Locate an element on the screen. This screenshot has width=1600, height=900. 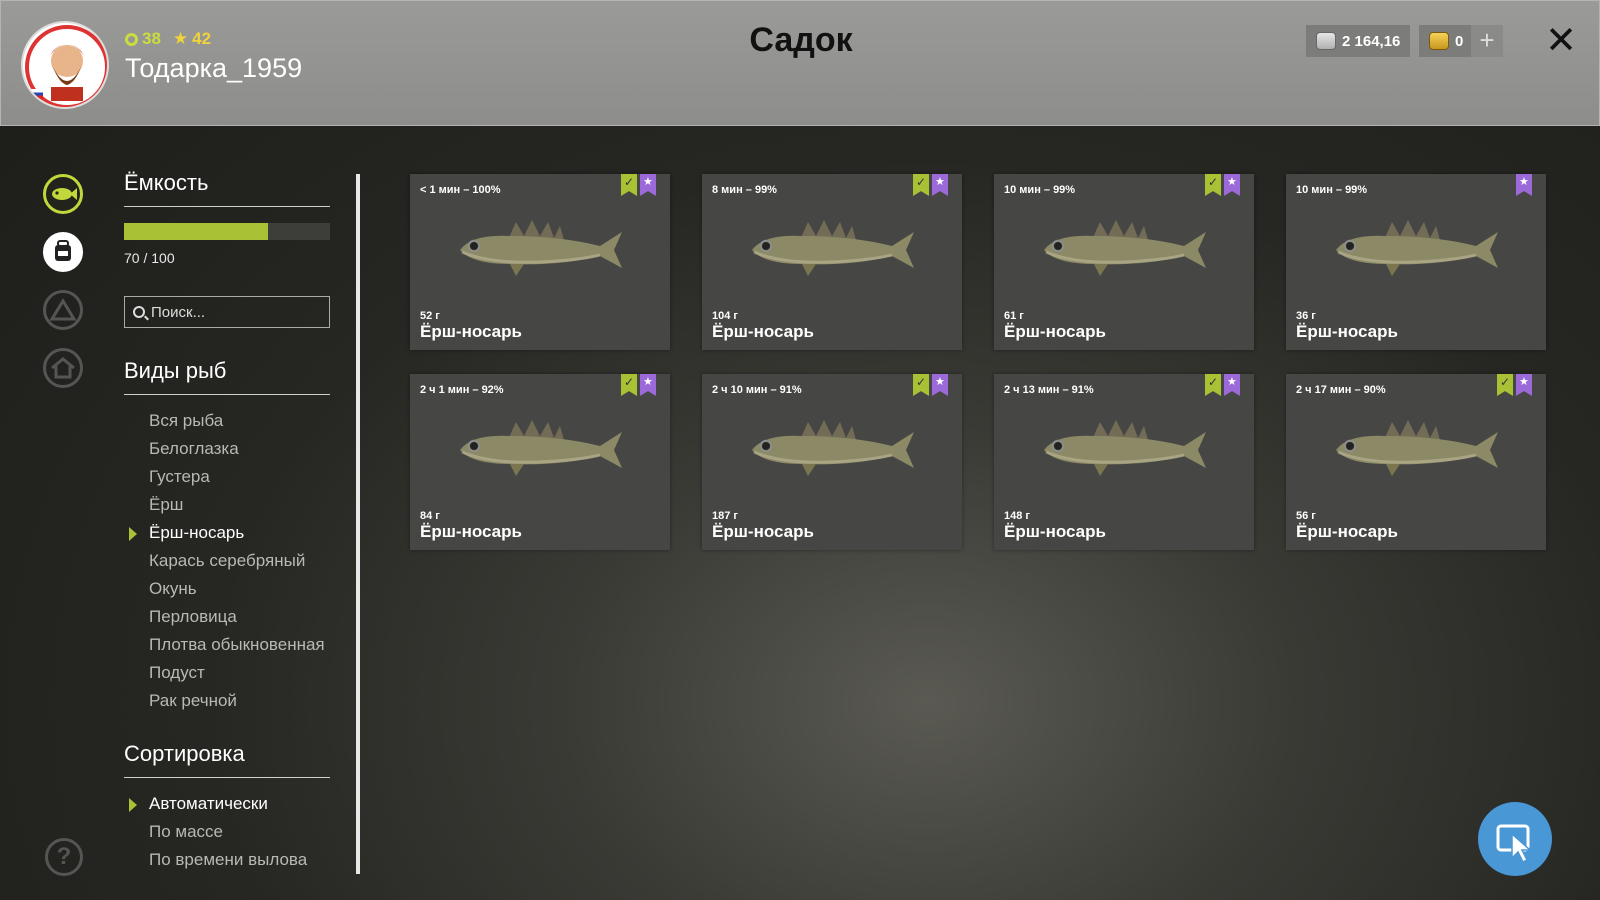
search-icon is located at coordinates (139, 312).